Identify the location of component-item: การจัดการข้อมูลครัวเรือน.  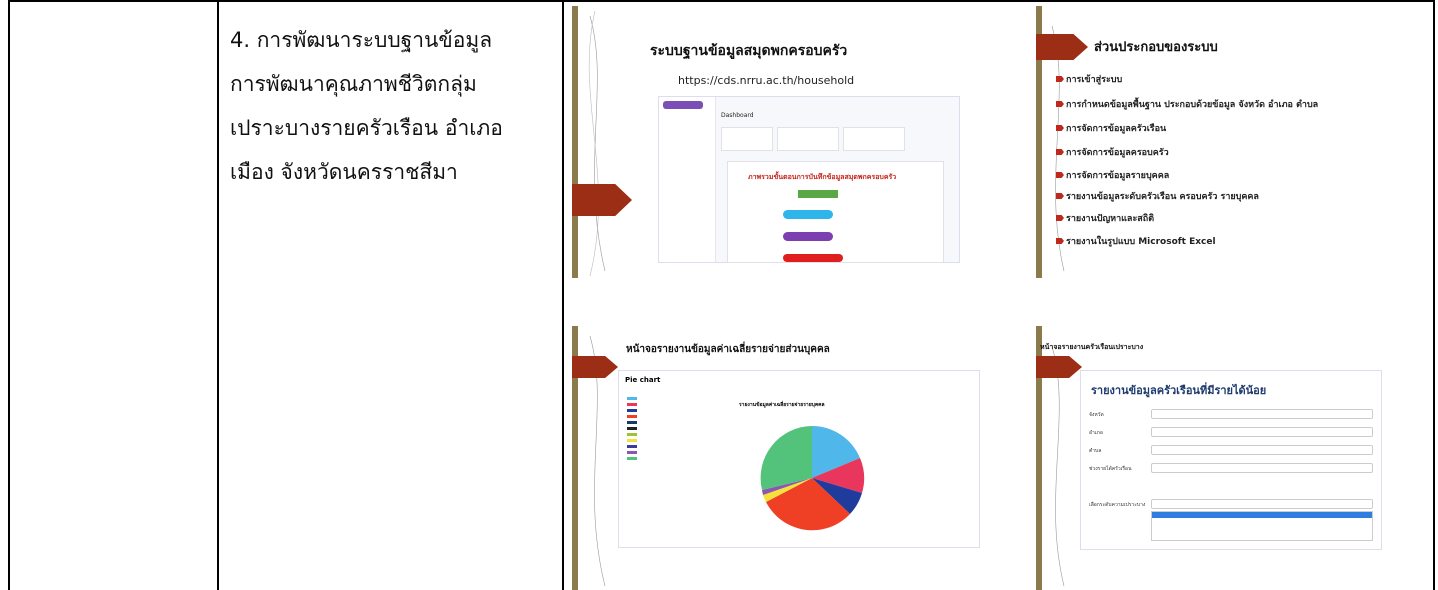
(1111, 128).